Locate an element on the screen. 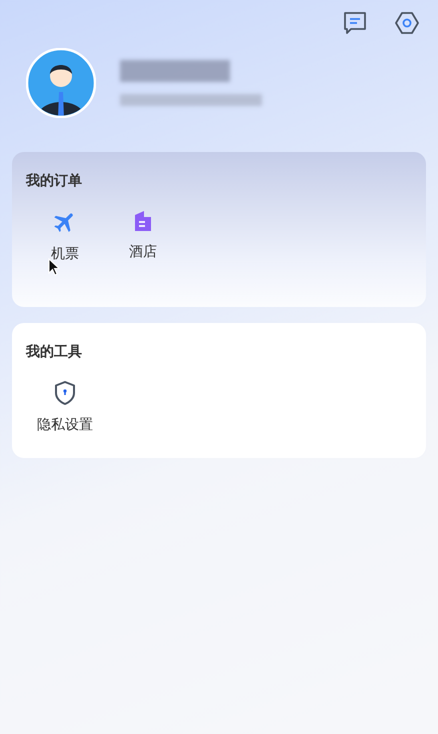  menu-item-label: 酒店 is located at coordinates (143, 251).